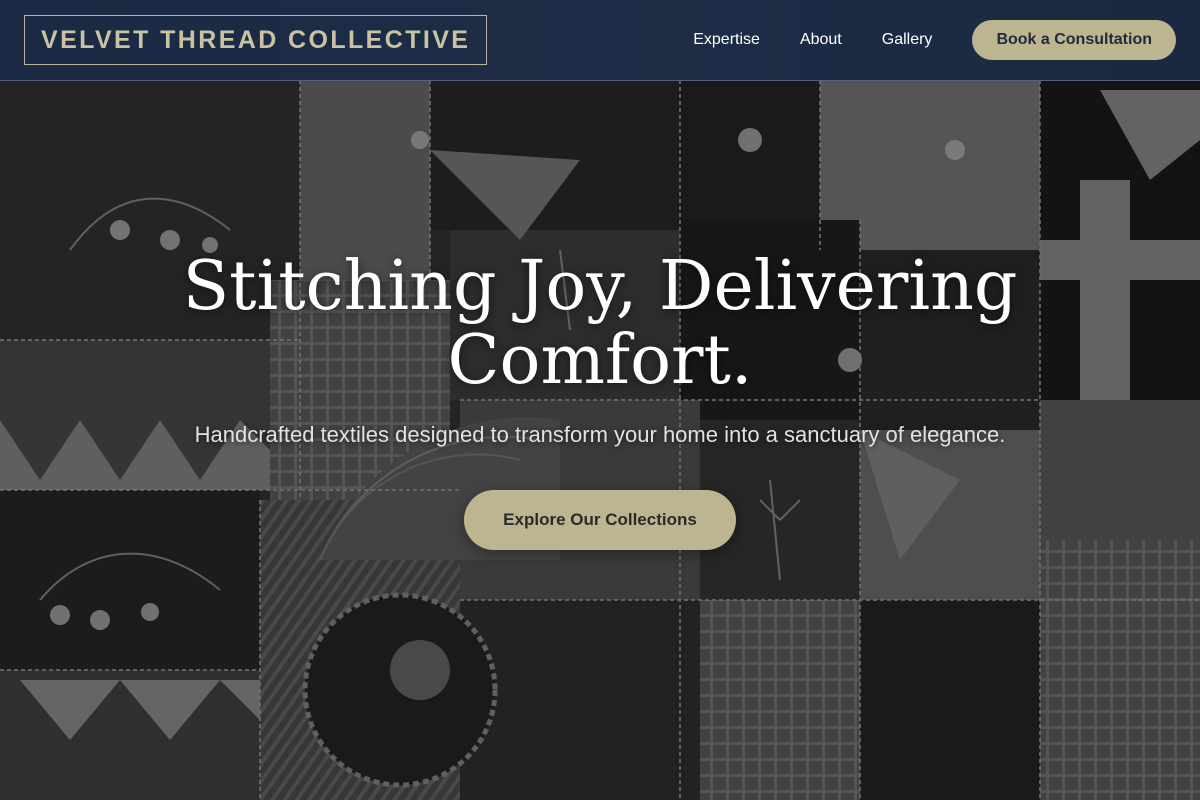 The width and height of the screenshot is (1200, 800). I want to click on nav-link-gallery: Gallery, so click(907, 40).